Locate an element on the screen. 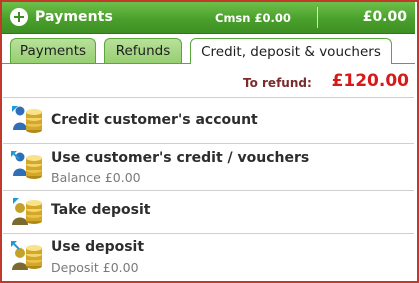 The image size is (419, 283). use-credit-icon is located at coordinates (26, 165).